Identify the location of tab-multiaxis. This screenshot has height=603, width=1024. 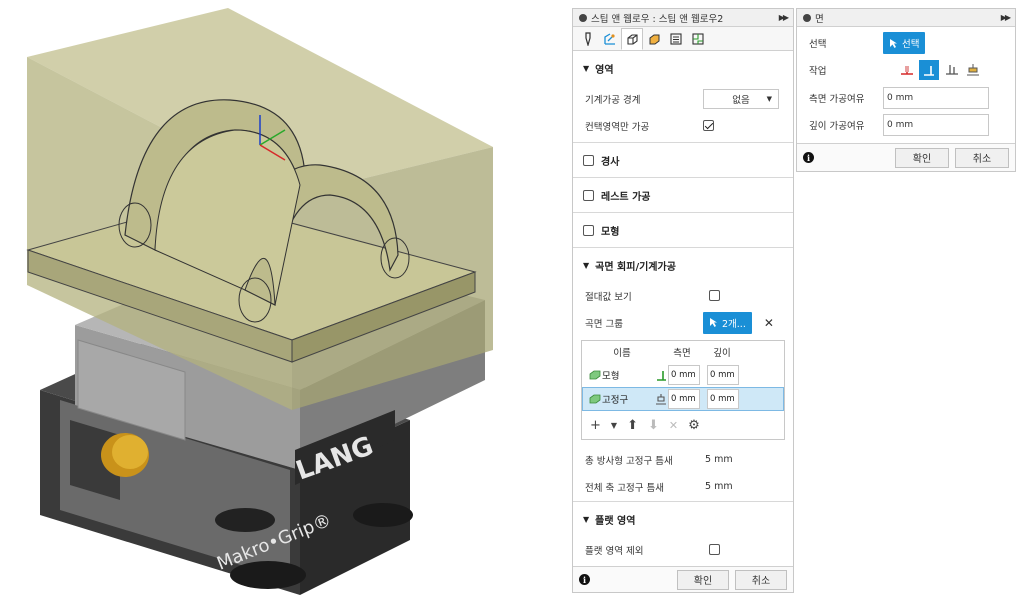
(698, 39).